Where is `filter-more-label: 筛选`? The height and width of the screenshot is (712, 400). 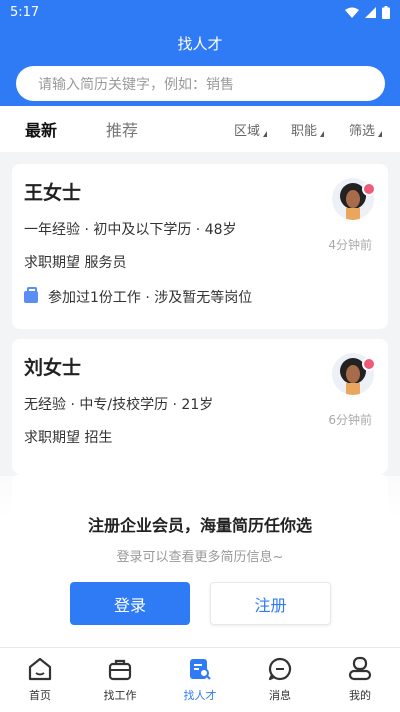 filter-more-label: 筛选 is located at coordinates (362, 131).